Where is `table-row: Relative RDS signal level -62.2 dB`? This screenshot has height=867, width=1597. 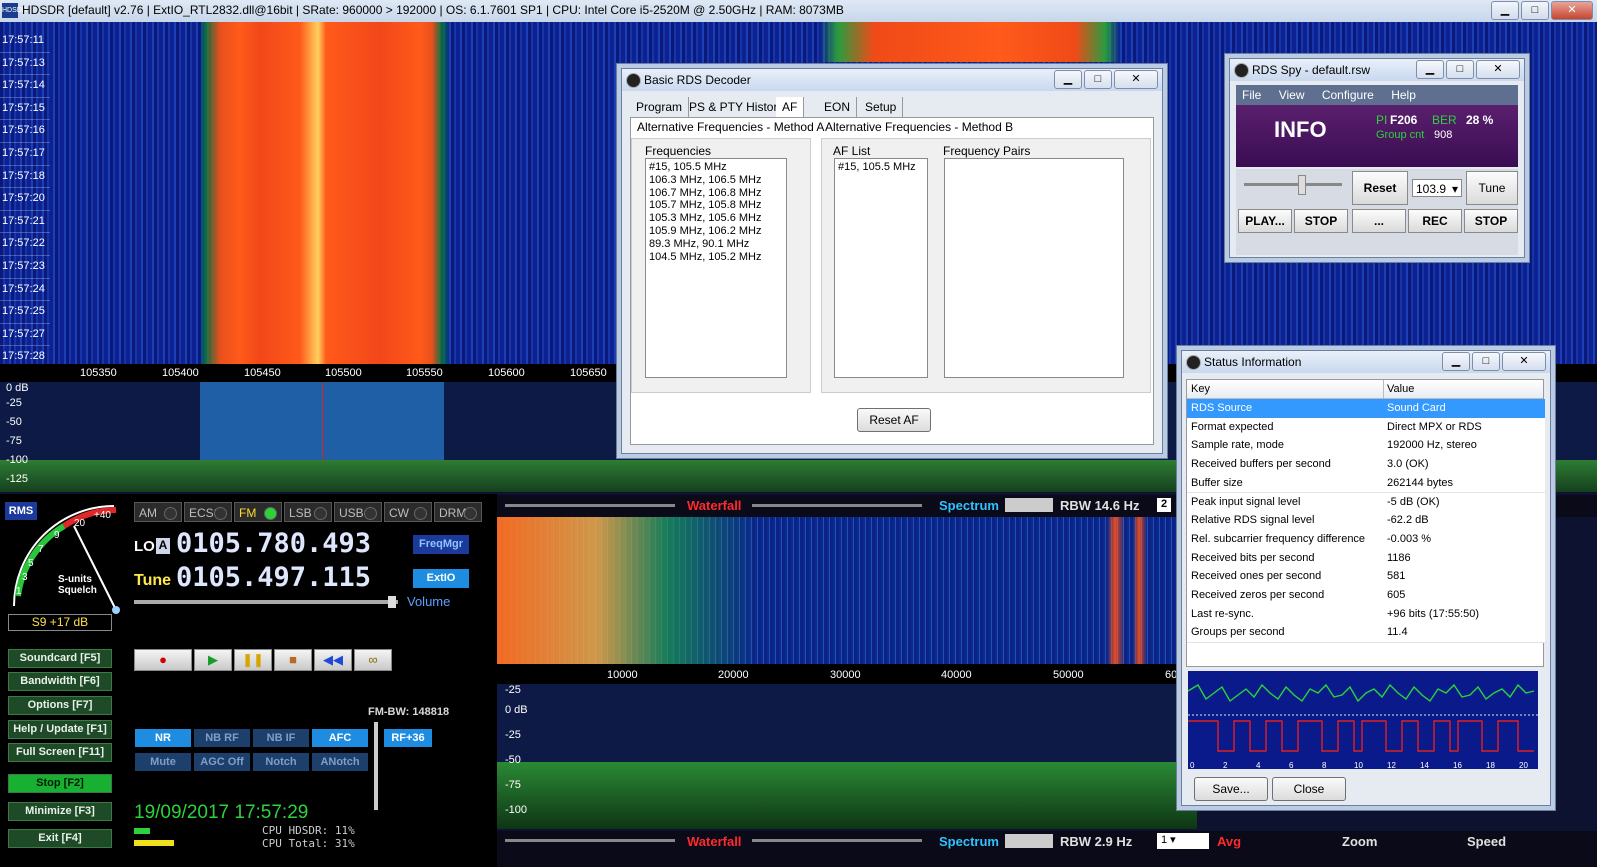
table-row: Relative RDS signal level -62.2 dB is located at coordinates (1366, 521).